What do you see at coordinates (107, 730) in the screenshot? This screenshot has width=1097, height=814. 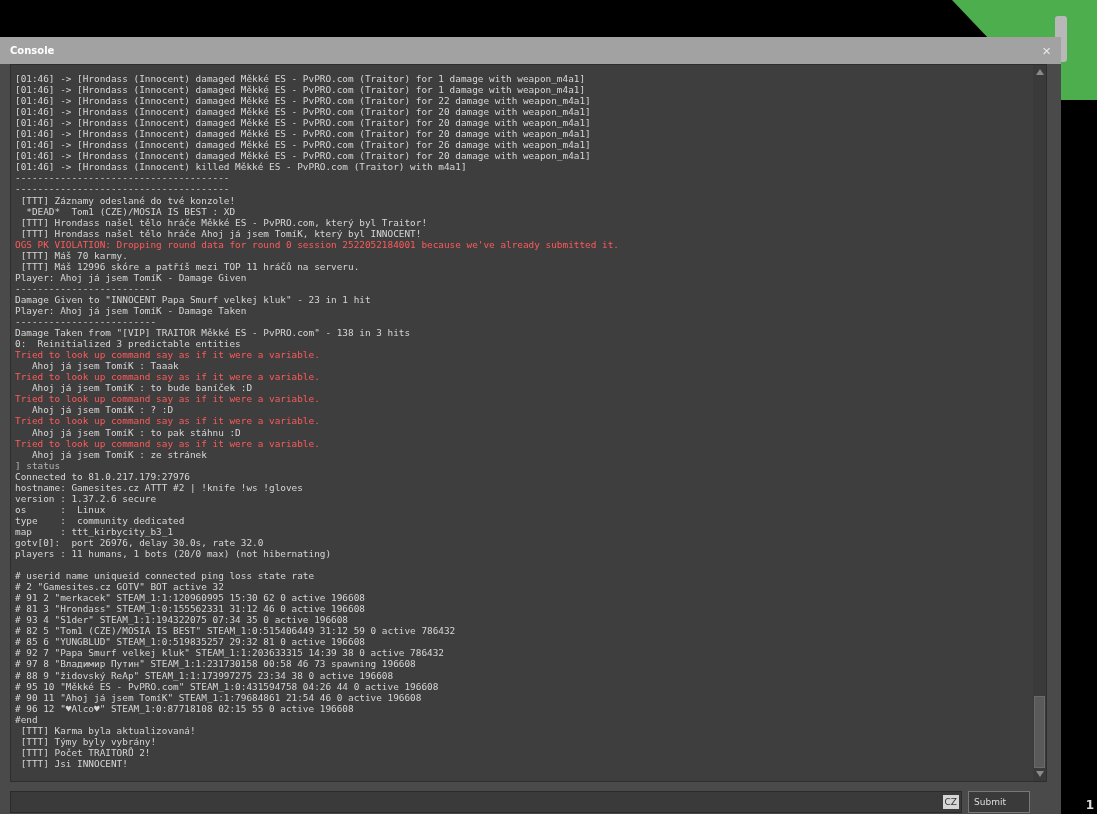 I see `log-line: [TTT] Karma byla aktualizovaná!` at bounding box center [107, 730].